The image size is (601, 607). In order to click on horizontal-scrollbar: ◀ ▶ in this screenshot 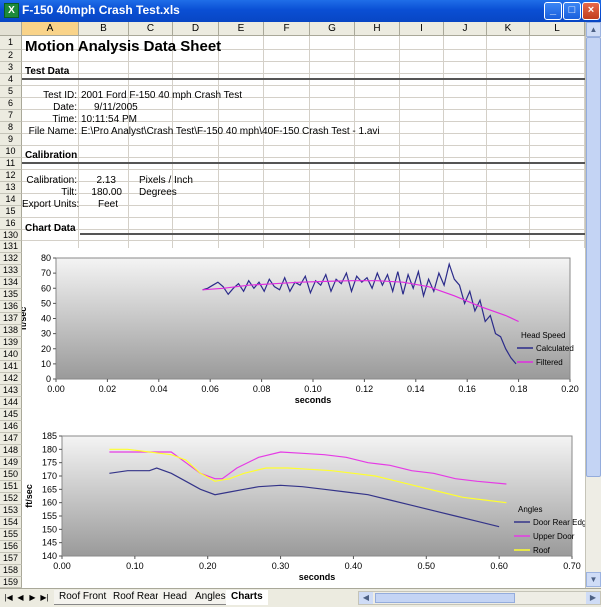, I will do `click(479, 598)`.